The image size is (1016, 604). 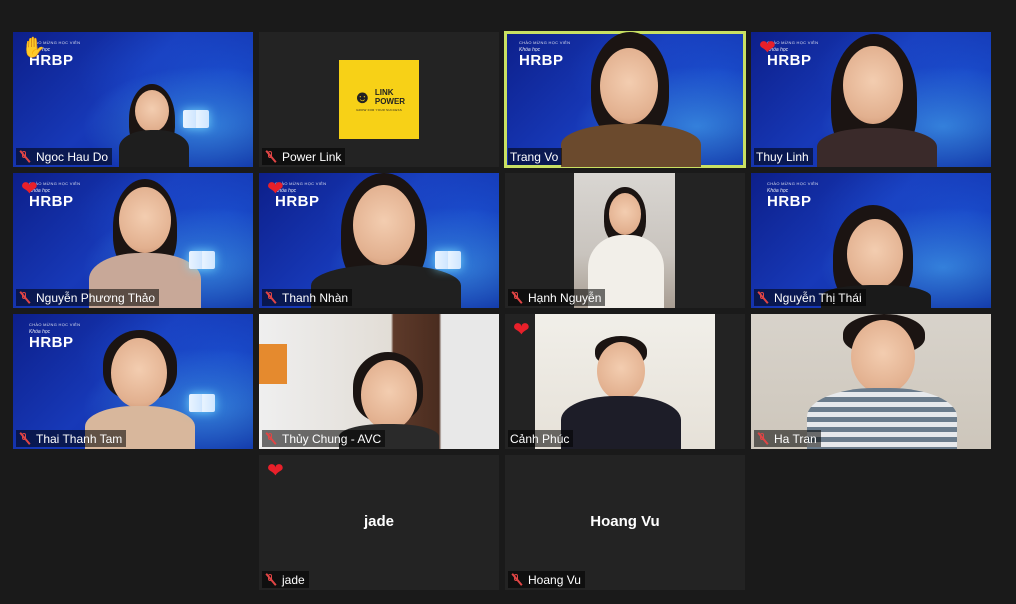 I want to click on participant-name: Power Link, so click(x=312, y=156).